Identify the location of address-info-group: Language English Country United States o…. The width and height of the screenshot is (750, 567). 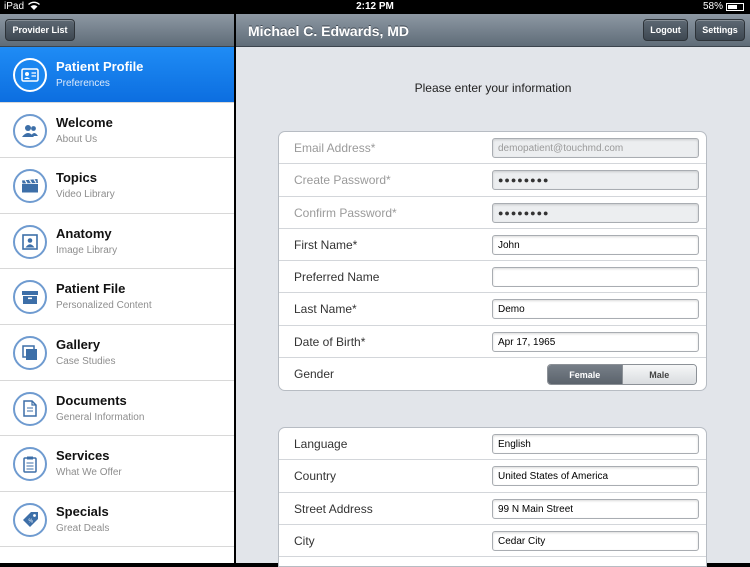
(492, 497).